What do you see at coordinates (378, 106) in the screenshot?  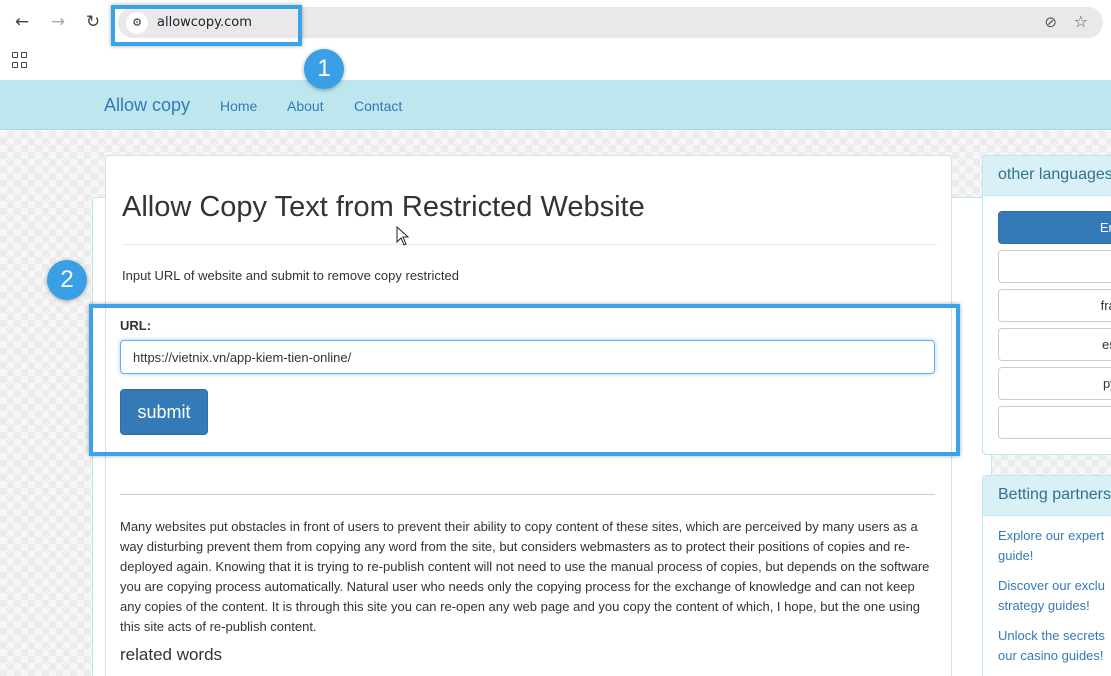 I see `nav-contact: Contact` at bounding box center [378, 106].